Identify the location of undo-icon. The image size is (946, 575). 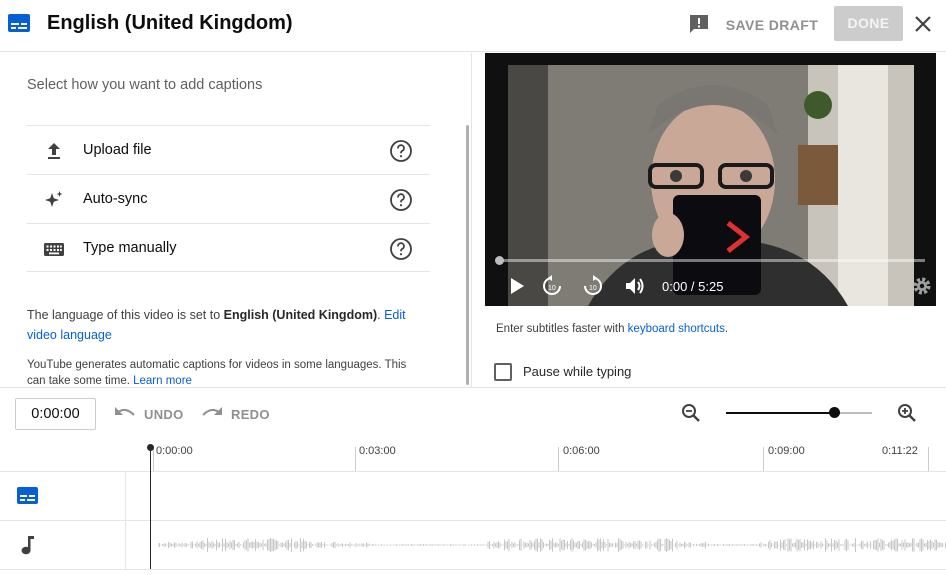
(125, 411).